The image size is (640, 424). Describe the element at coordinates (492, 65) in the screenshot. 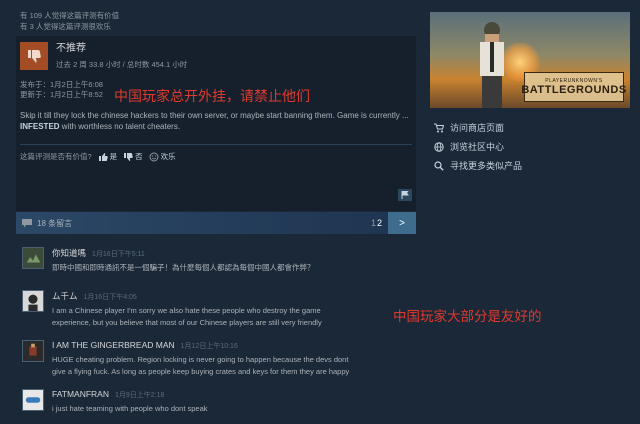

I see `soldier-figure` at that location.